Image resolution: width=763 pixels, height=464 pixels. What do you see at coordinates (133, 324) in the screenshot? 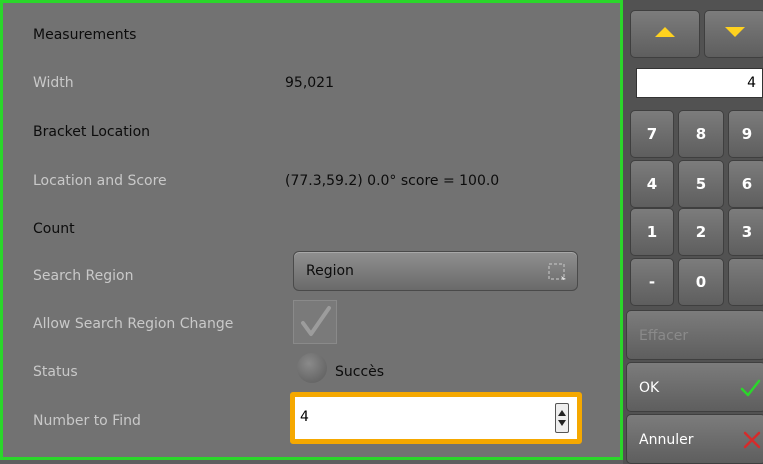
I see `allow-search-region-change-label: Allow Search Region Change` at bounding box center [133, 324].